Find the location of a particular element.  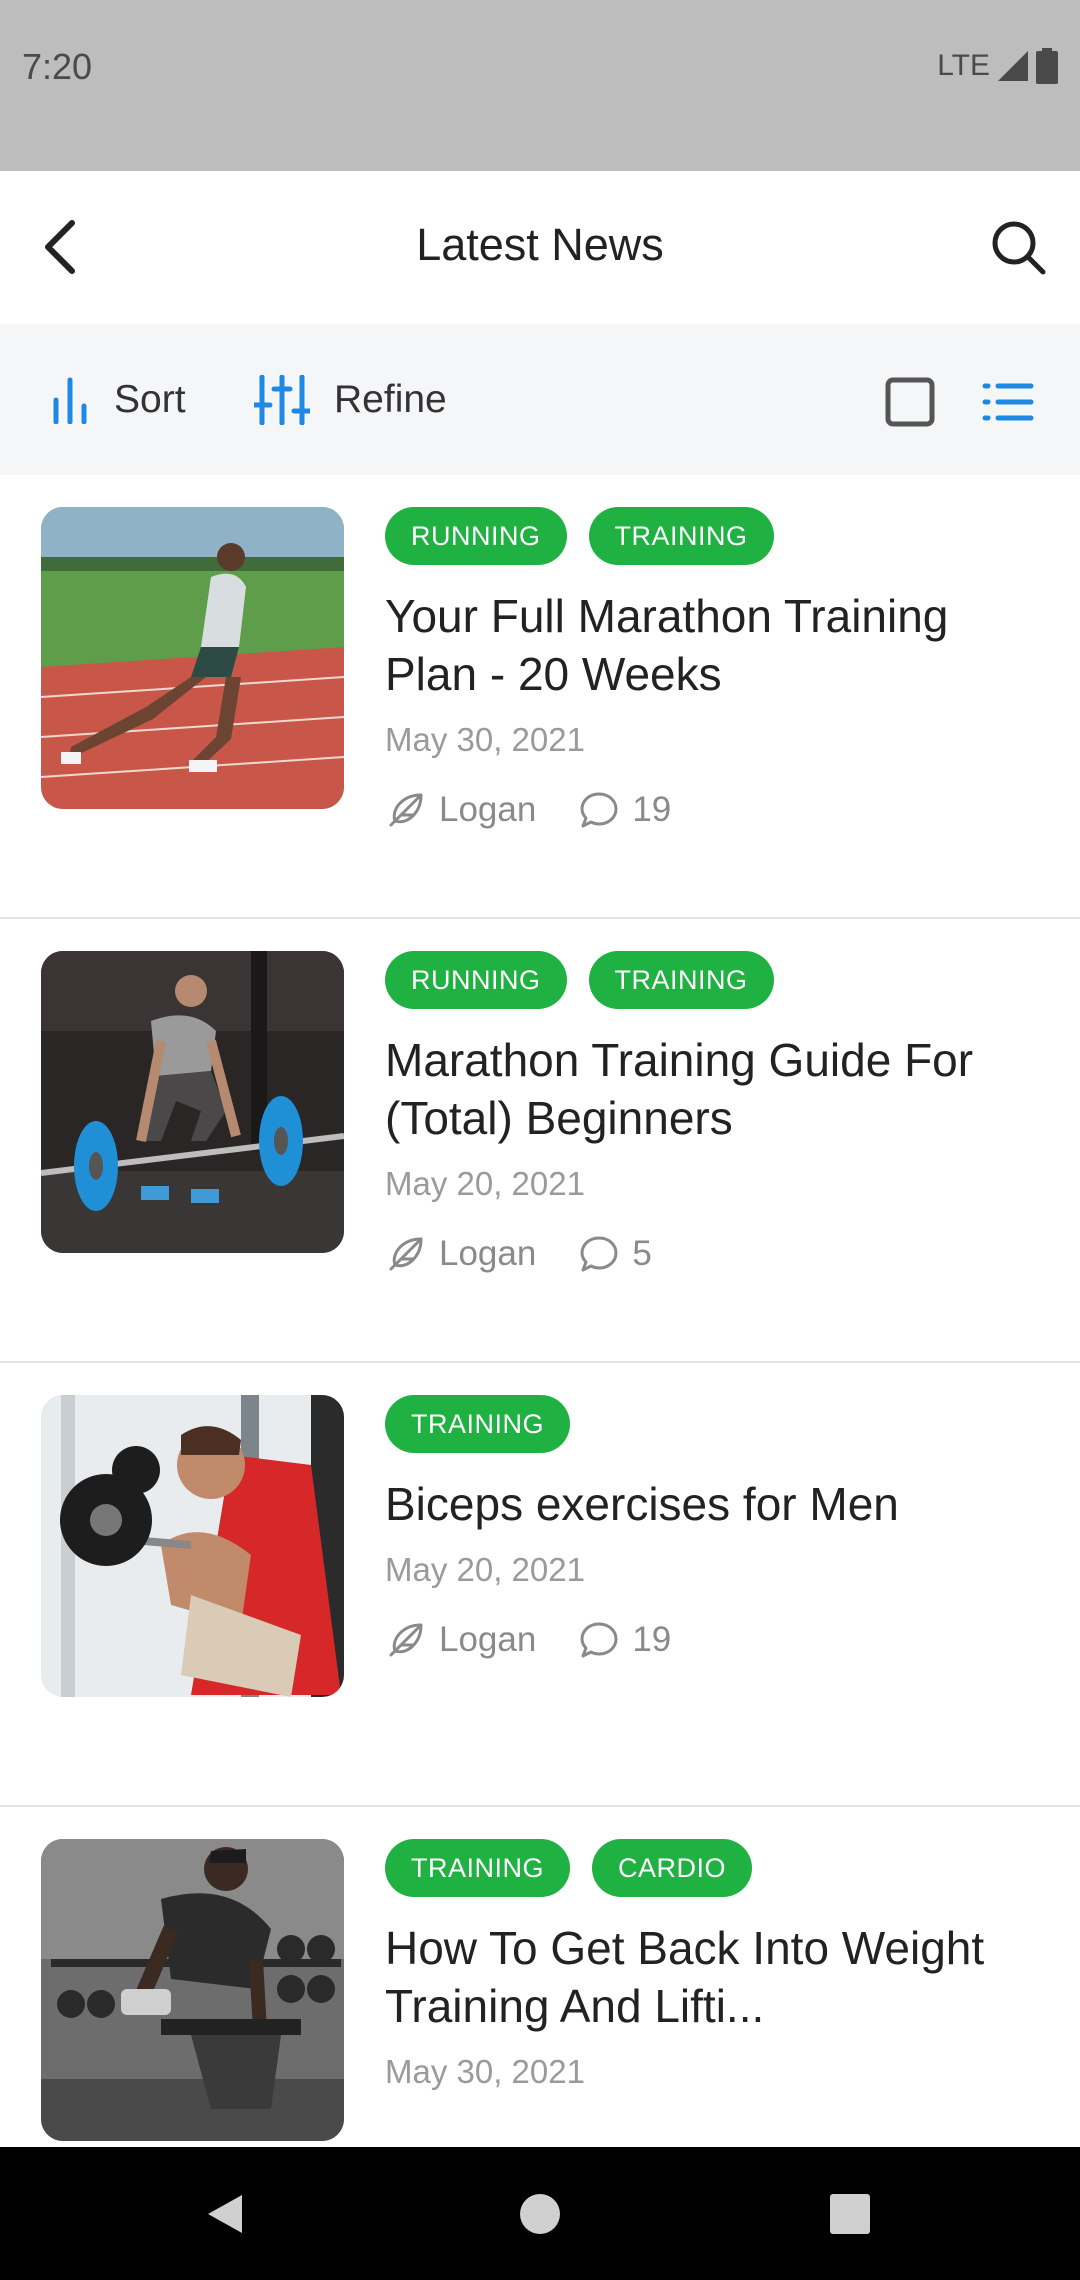

nav-home-icon is located at coordinates (540, 2214).